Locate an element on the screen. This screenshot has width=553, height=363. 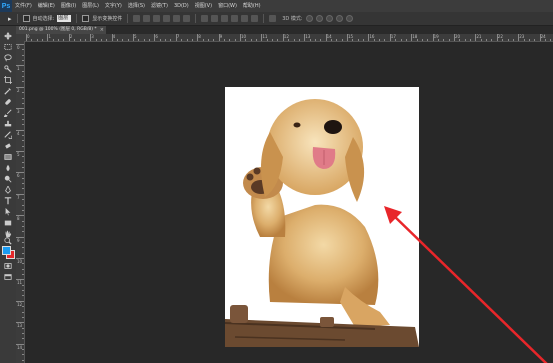
ruler-tick-label: 5 is located at coordinates (18, 154).